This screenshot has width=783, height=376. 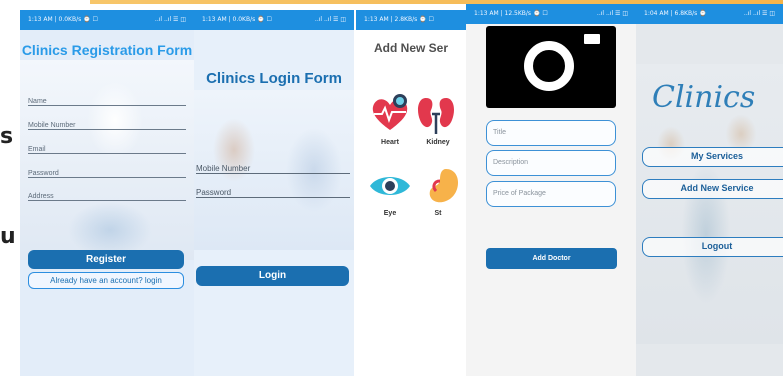 What do you see at coordinates (443, 186) in the screenshot?
I see `stomach-icon` at bounding box center [443, 186].